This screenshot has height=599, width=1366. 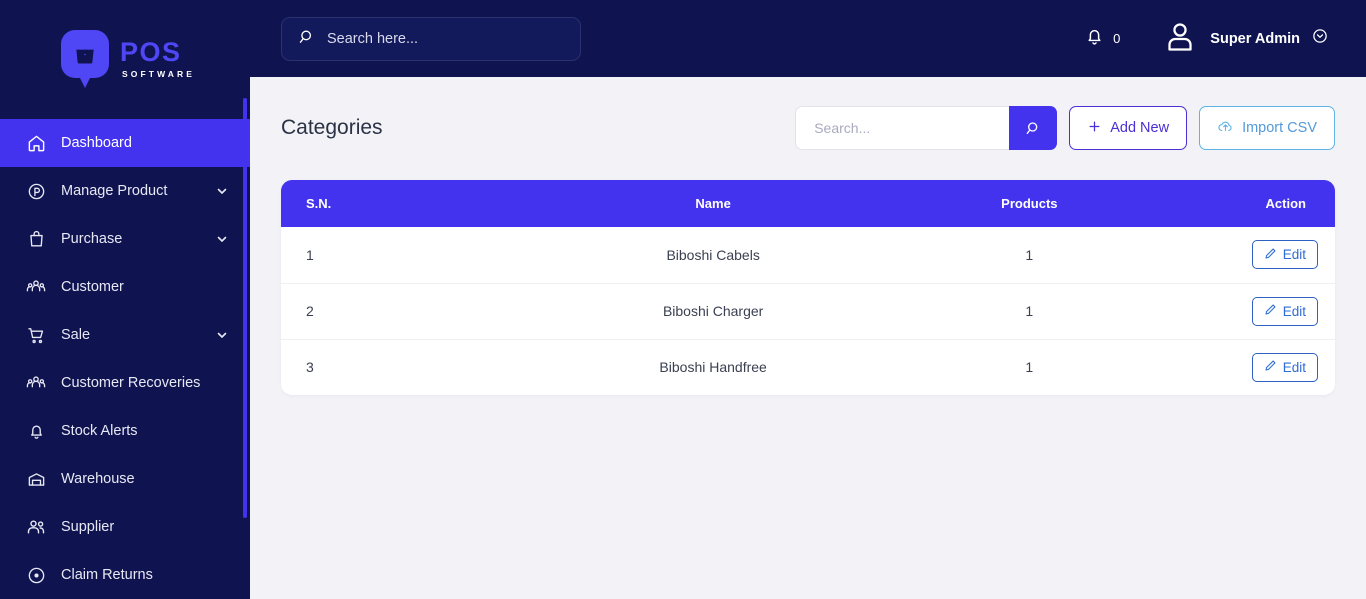 I want to click on topbar: 0 Super Admin, so click(x=808, y=38).